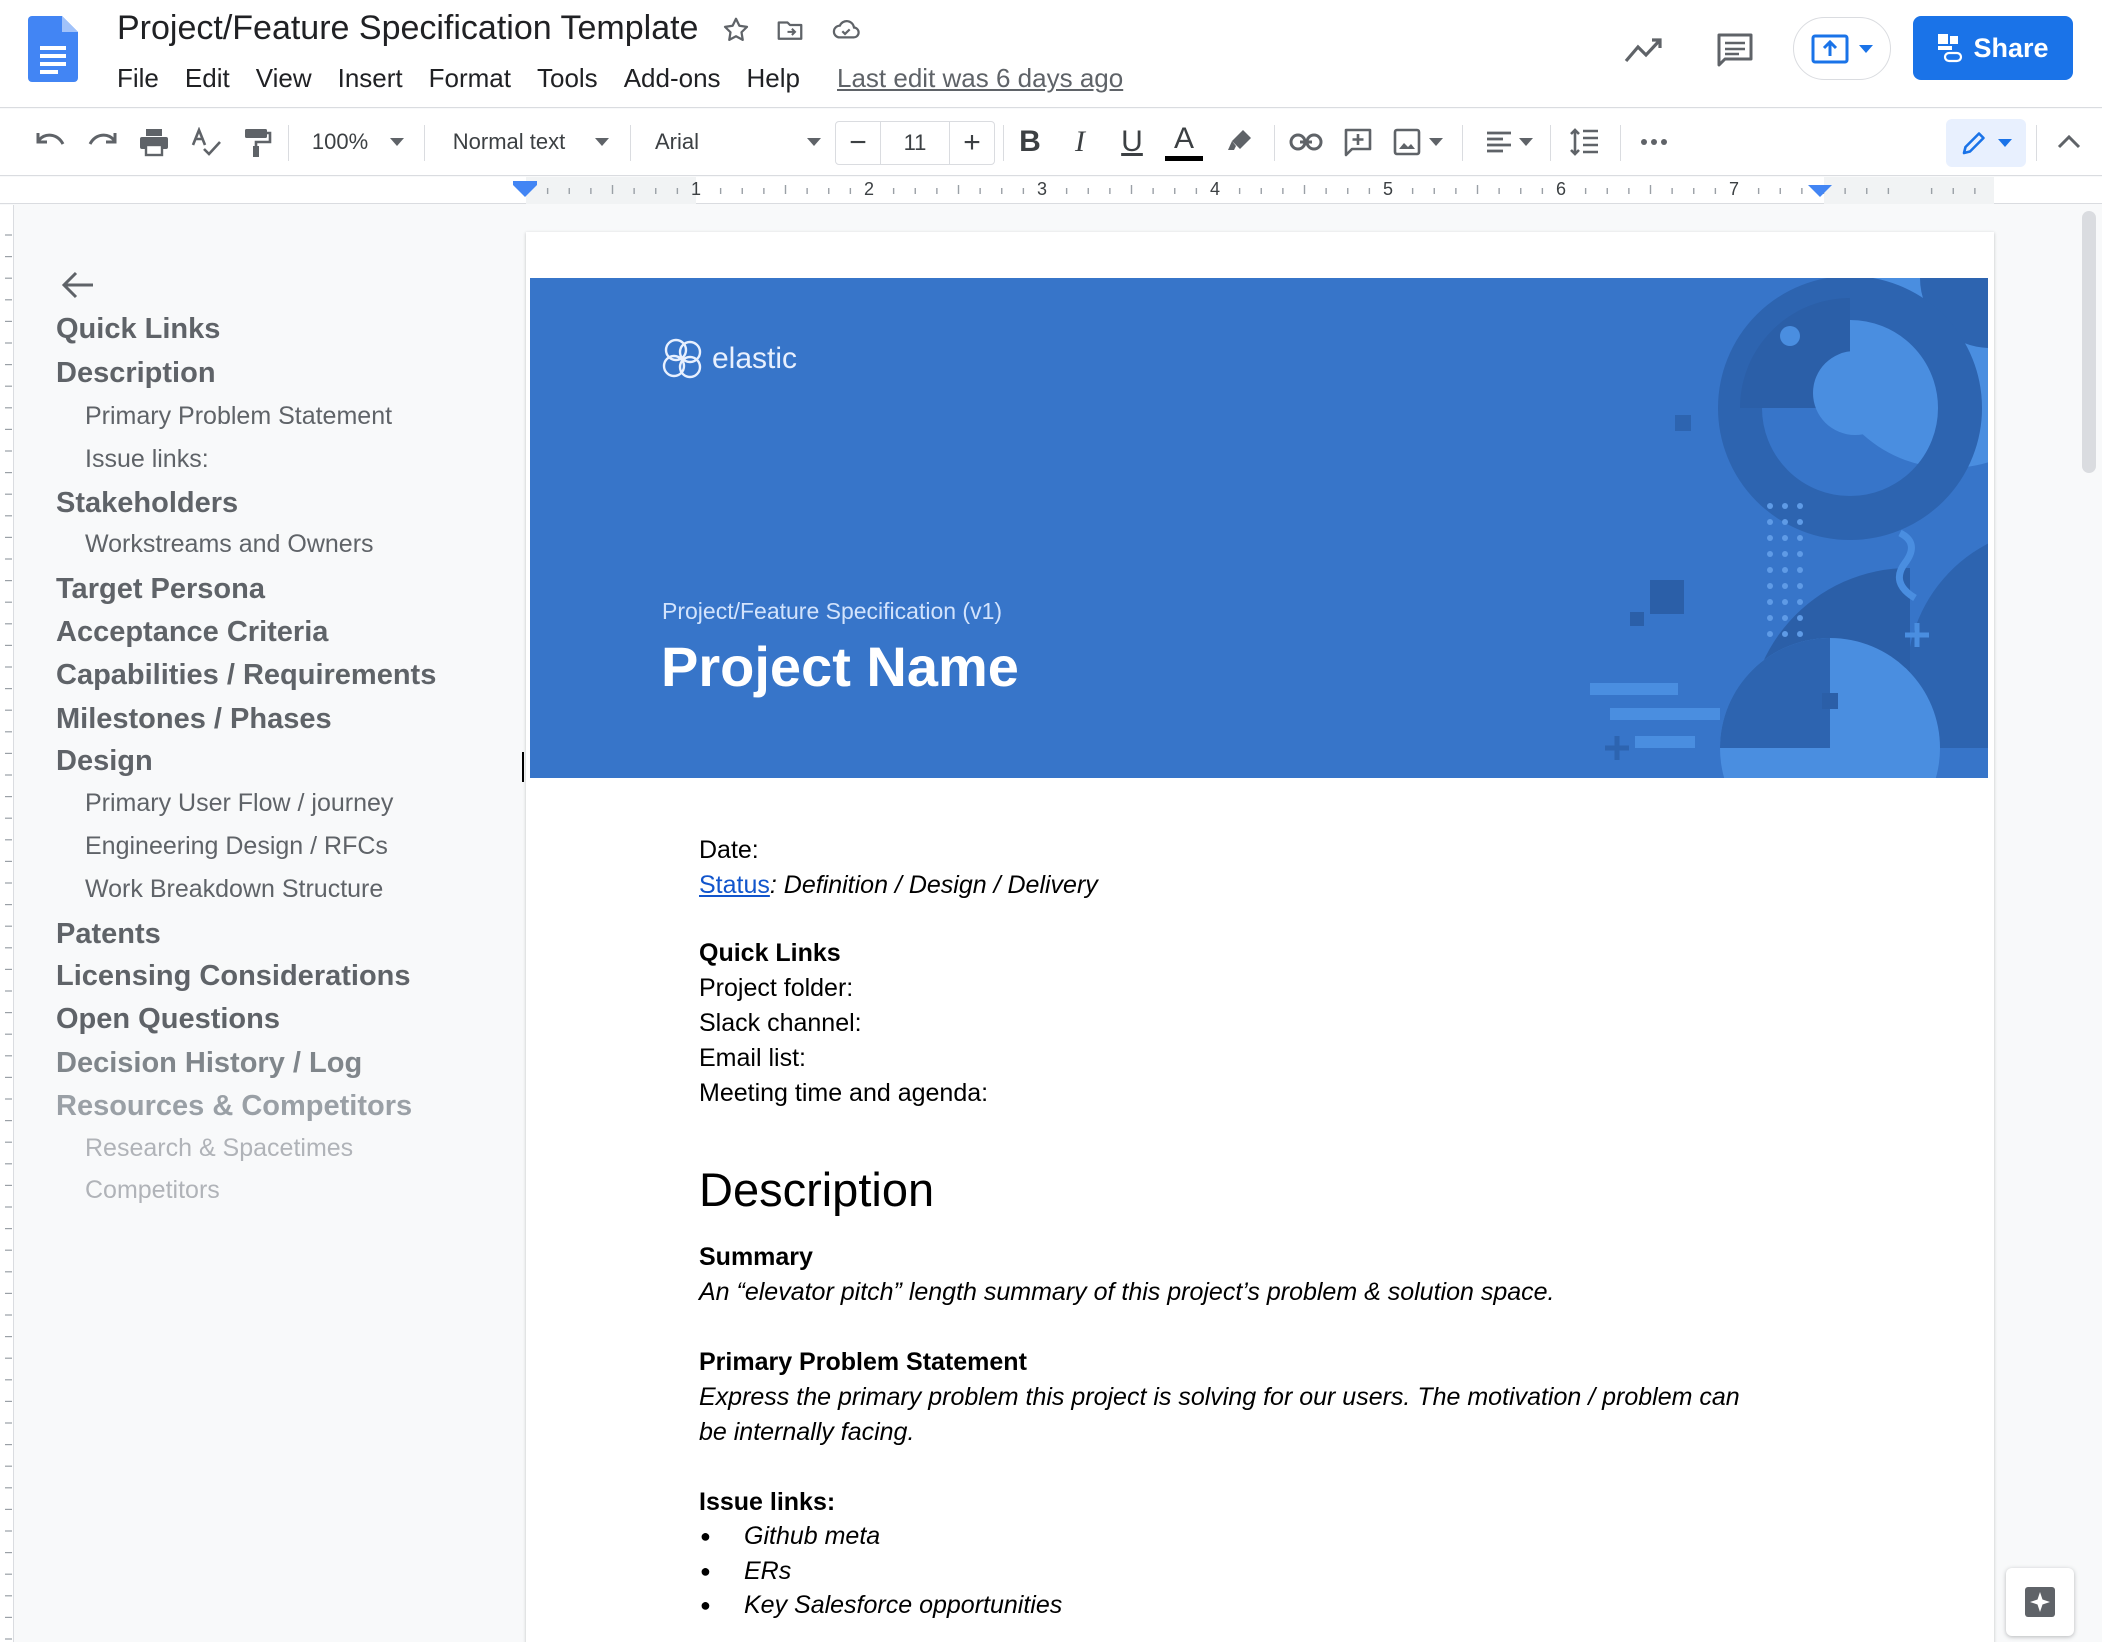  Describe the element at coordinates (470, 78) in the screenshot. I see `menu-format: Format` at that location.